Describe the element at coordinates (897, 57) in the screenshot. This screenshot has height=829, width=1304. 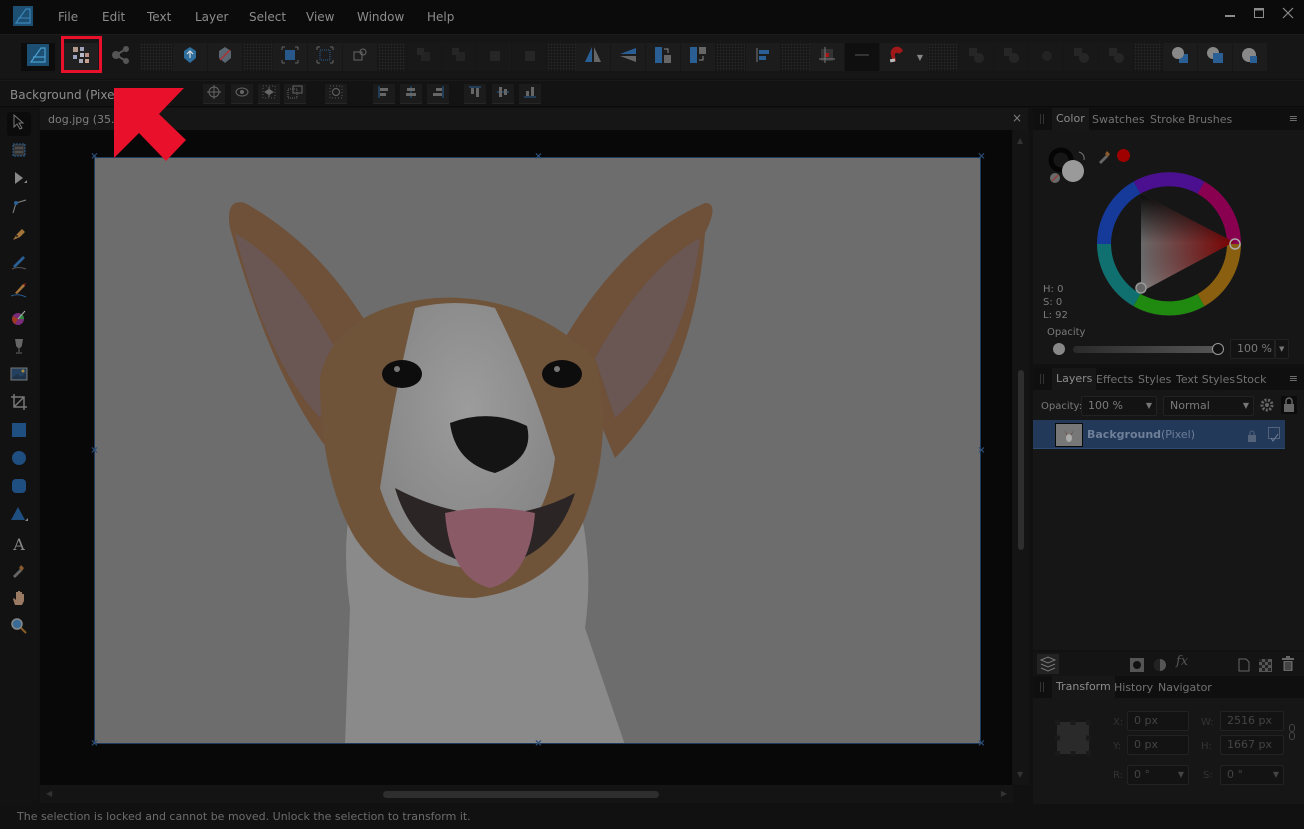
I see `snapping-magnet-button` at that location.